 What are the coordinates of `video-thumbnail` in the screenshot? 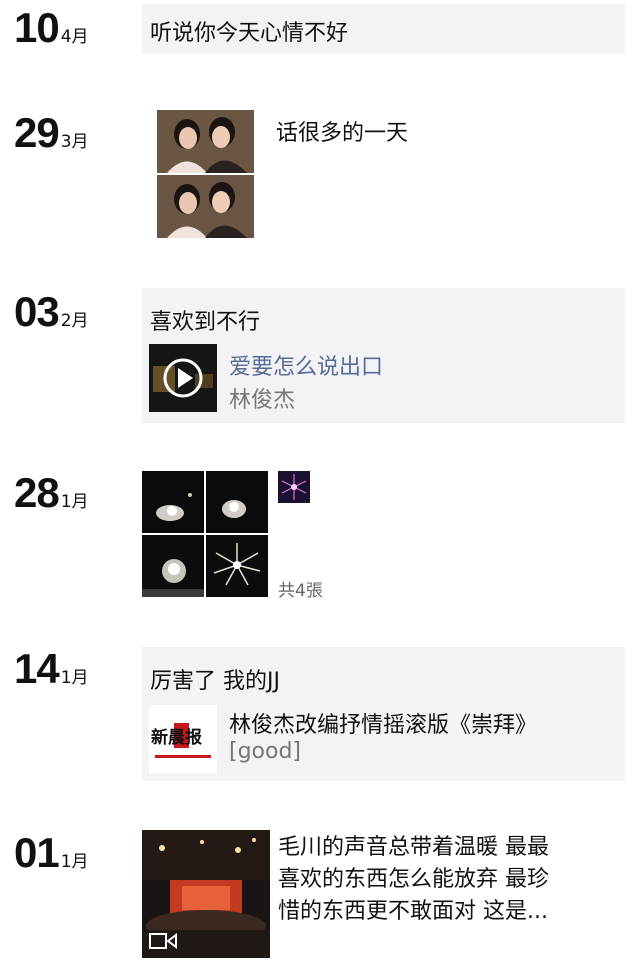 It's located at (206, 894).